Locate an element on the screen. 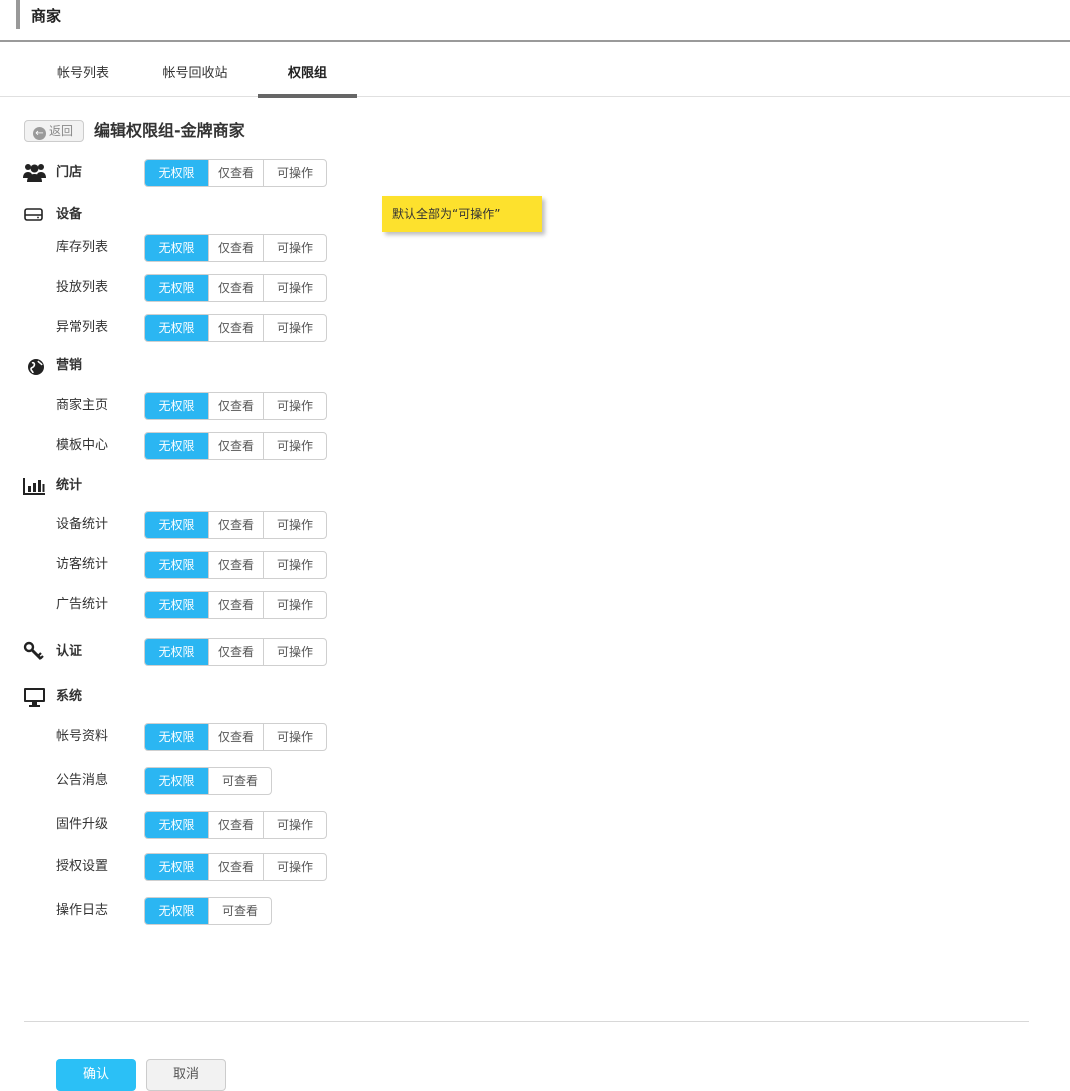  section-label-stats: 统计 is located at coordinates (69, 485).